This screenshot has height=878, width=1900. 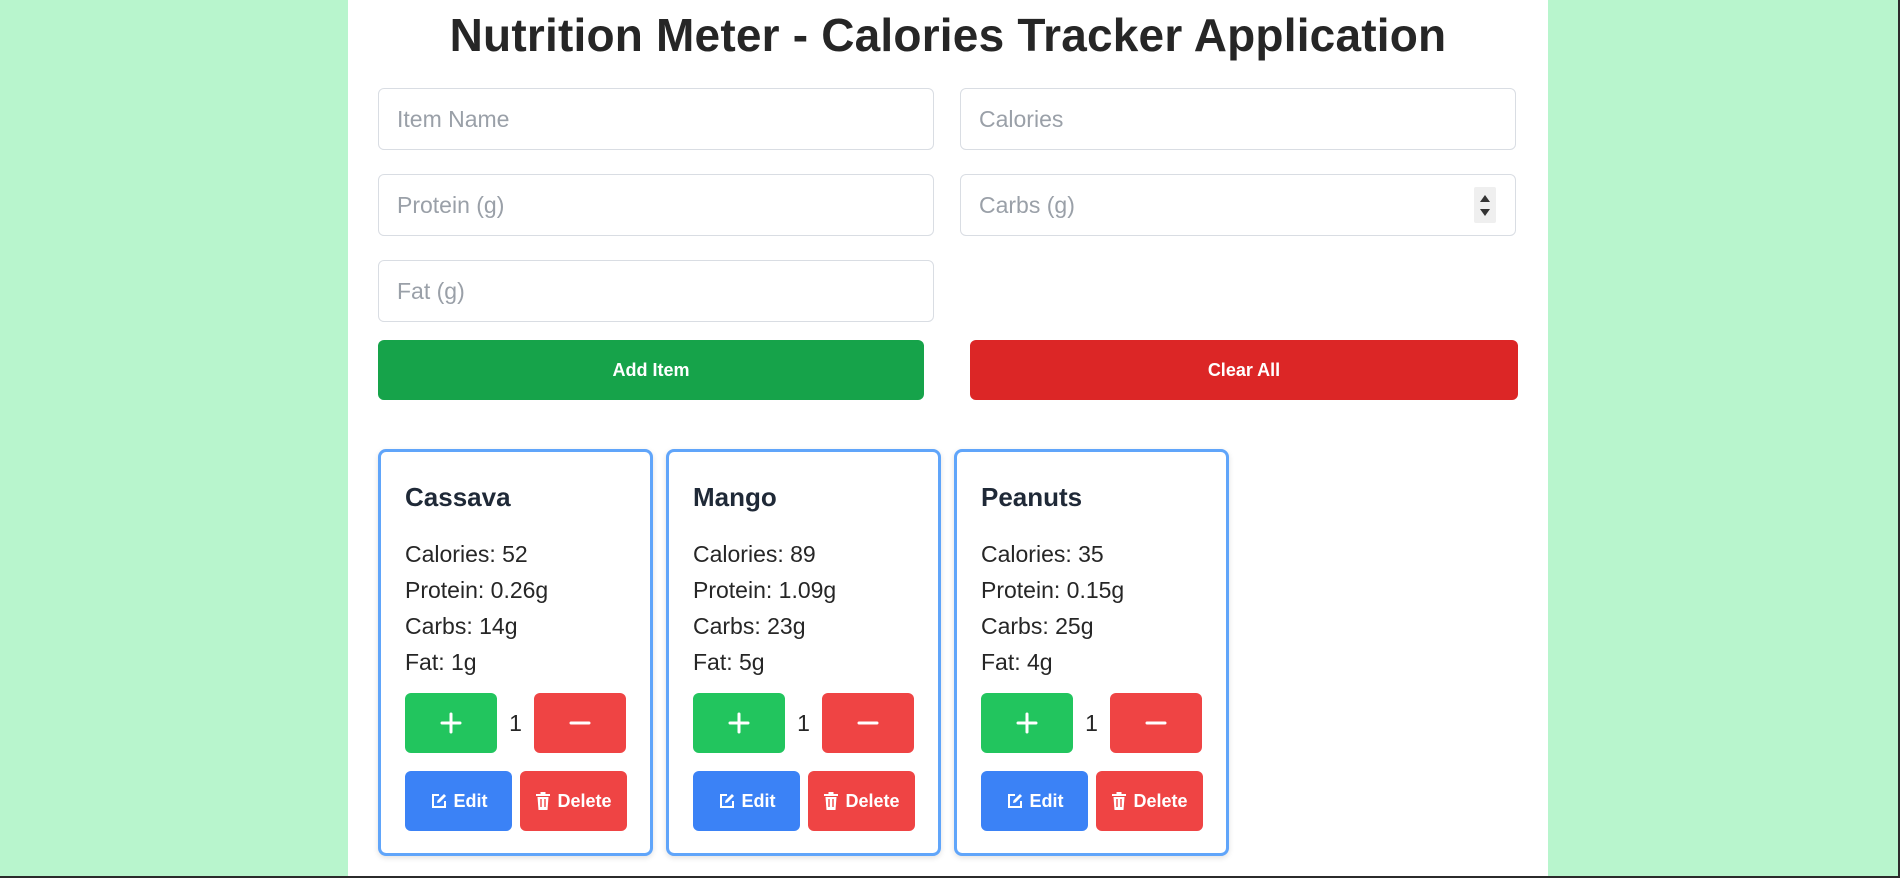 I want to click on item-protein: Protein: 0.26g, so click(x=477, y=590).